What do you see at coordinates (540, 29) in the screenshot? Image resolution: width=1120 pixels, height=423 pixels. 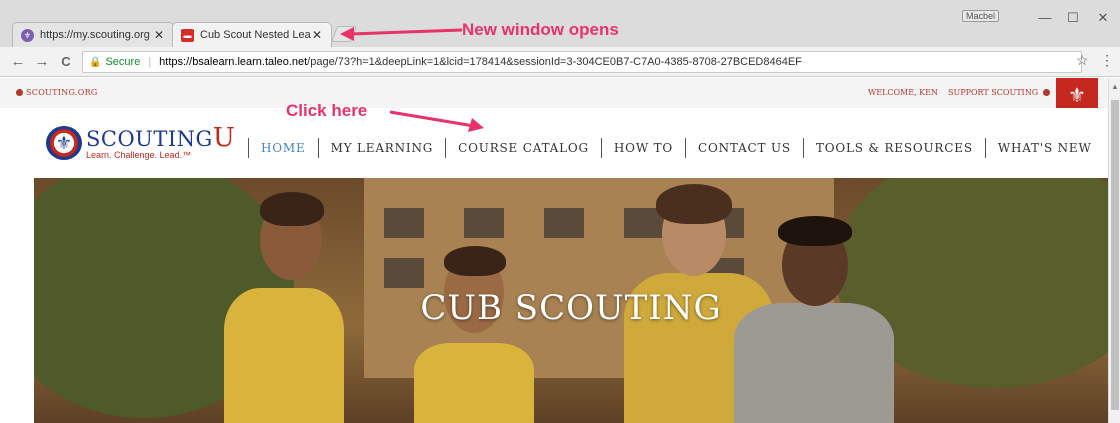 I see `annotation-new-window: New window opens` at bounding box center [540, 29].